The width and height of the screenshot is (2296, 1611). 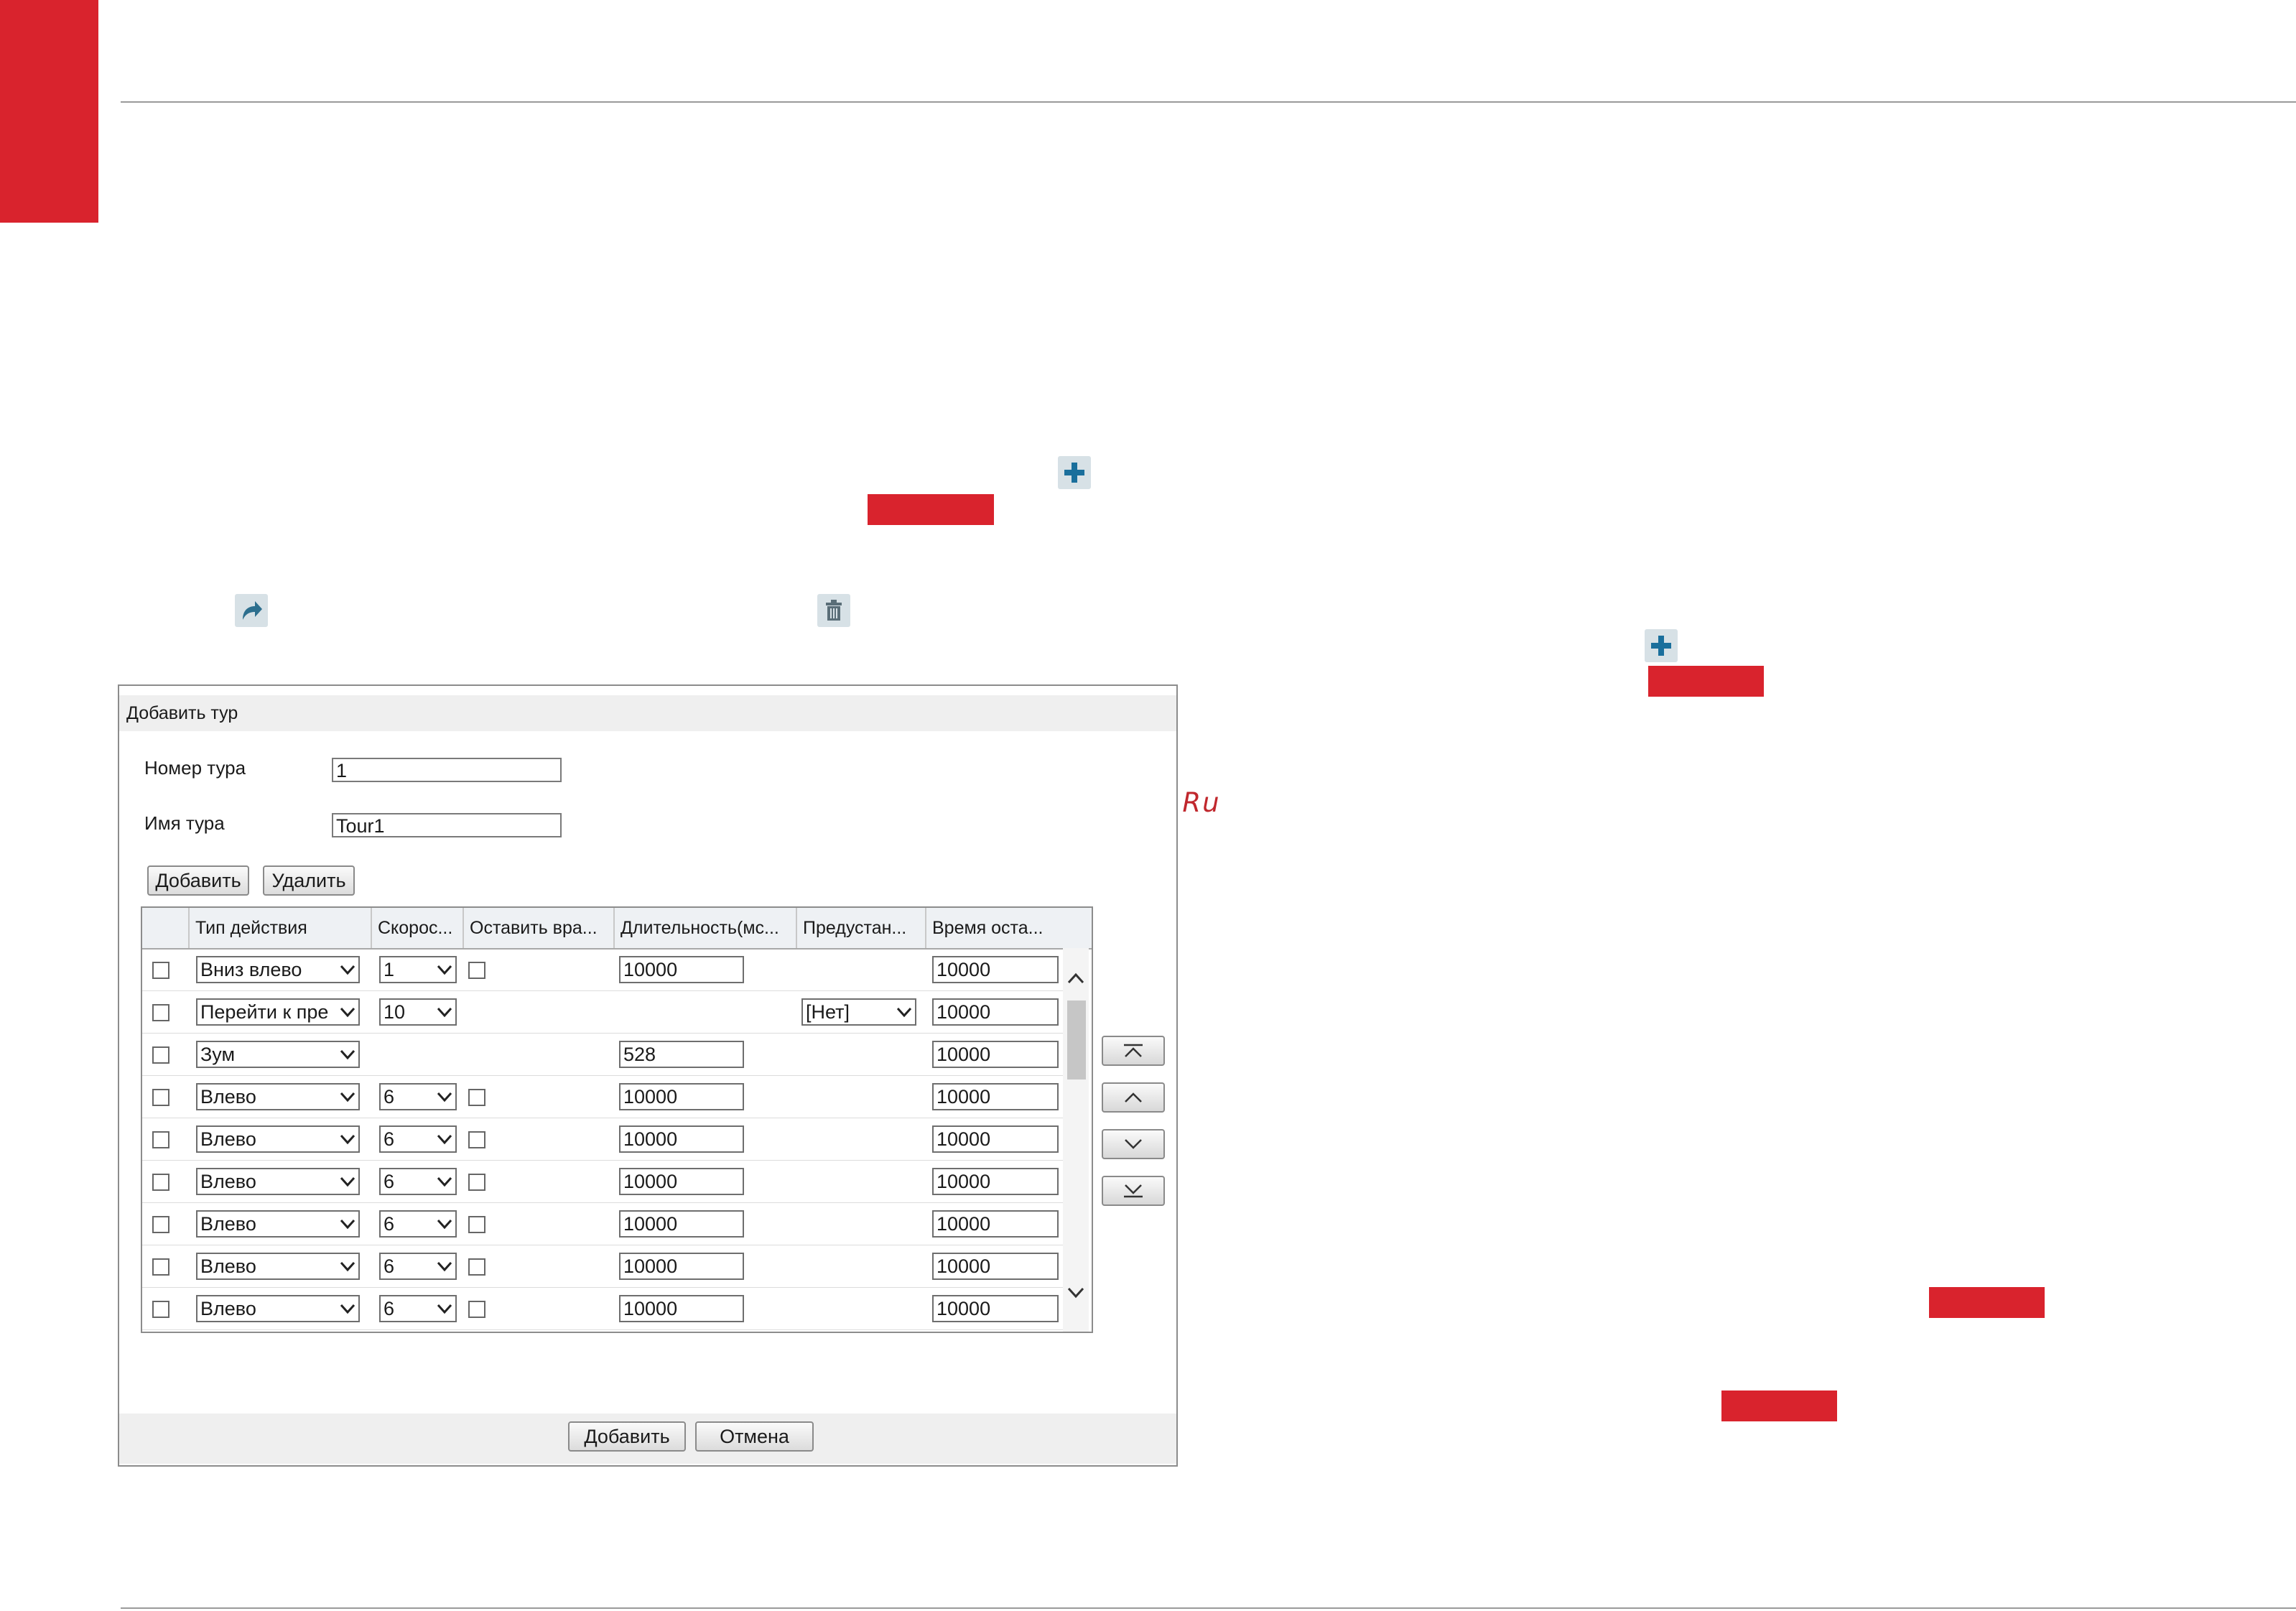 I want to click on table-row: Вниз влево 1 10000 10000, so click(x=603, y=969).